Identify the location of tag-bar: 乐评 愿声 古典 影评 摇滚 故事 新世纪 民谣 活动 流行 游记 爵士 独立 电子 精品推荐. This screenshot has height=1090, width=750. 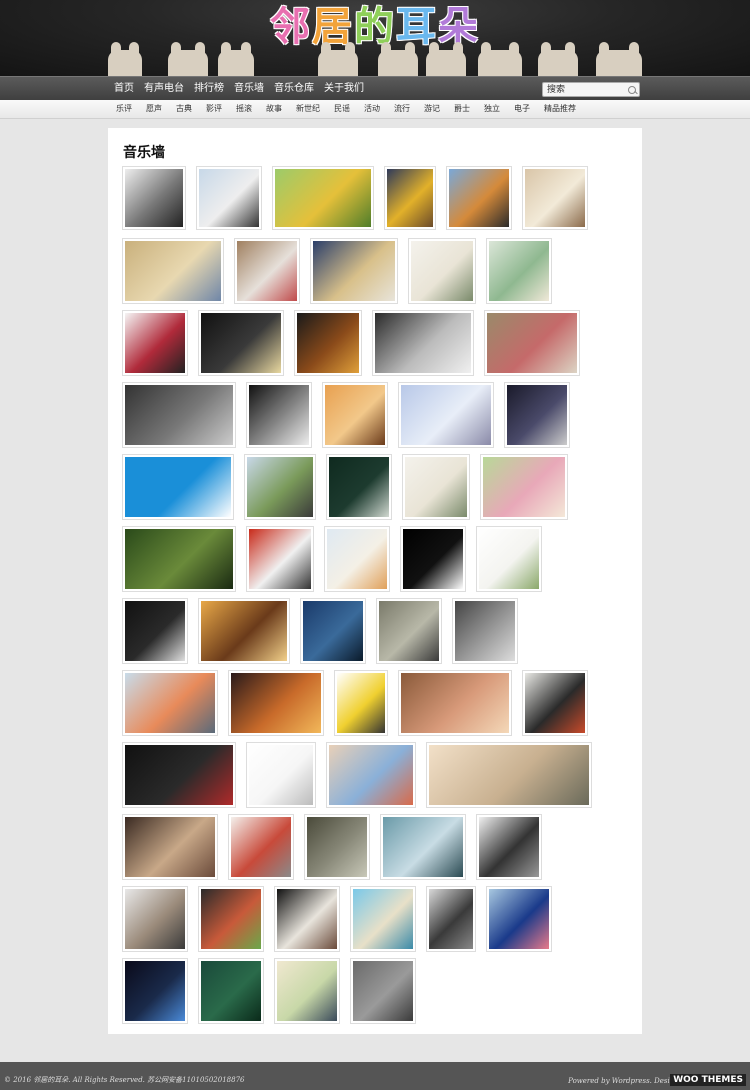
(375, 109).